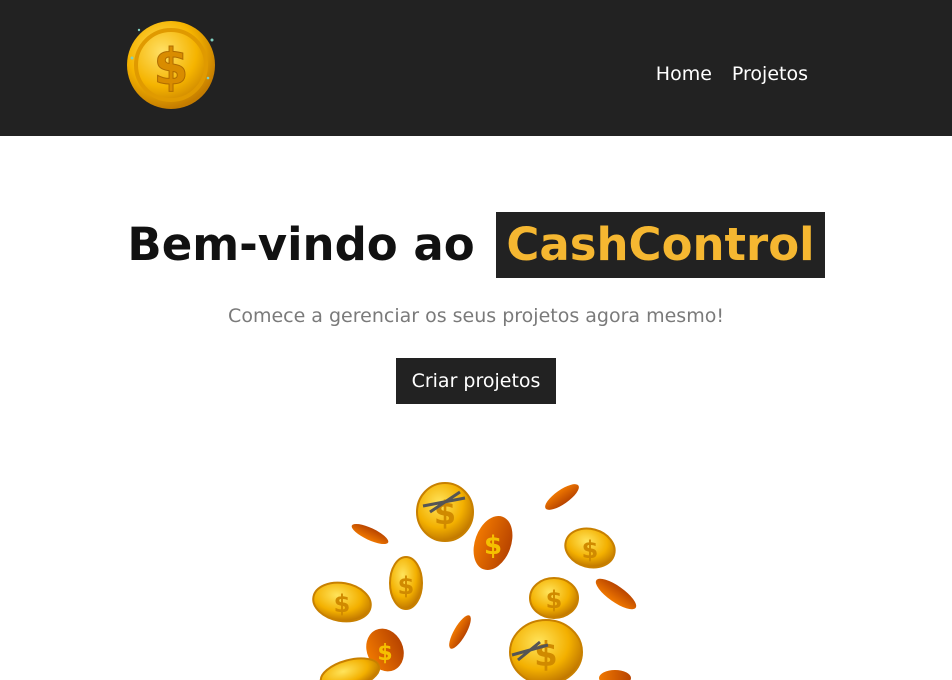  What do you see at coordinates (301, 244) in the screenshot?
I see `title-prefix: Bem-vindo ao` at bounding box center [301, 244].